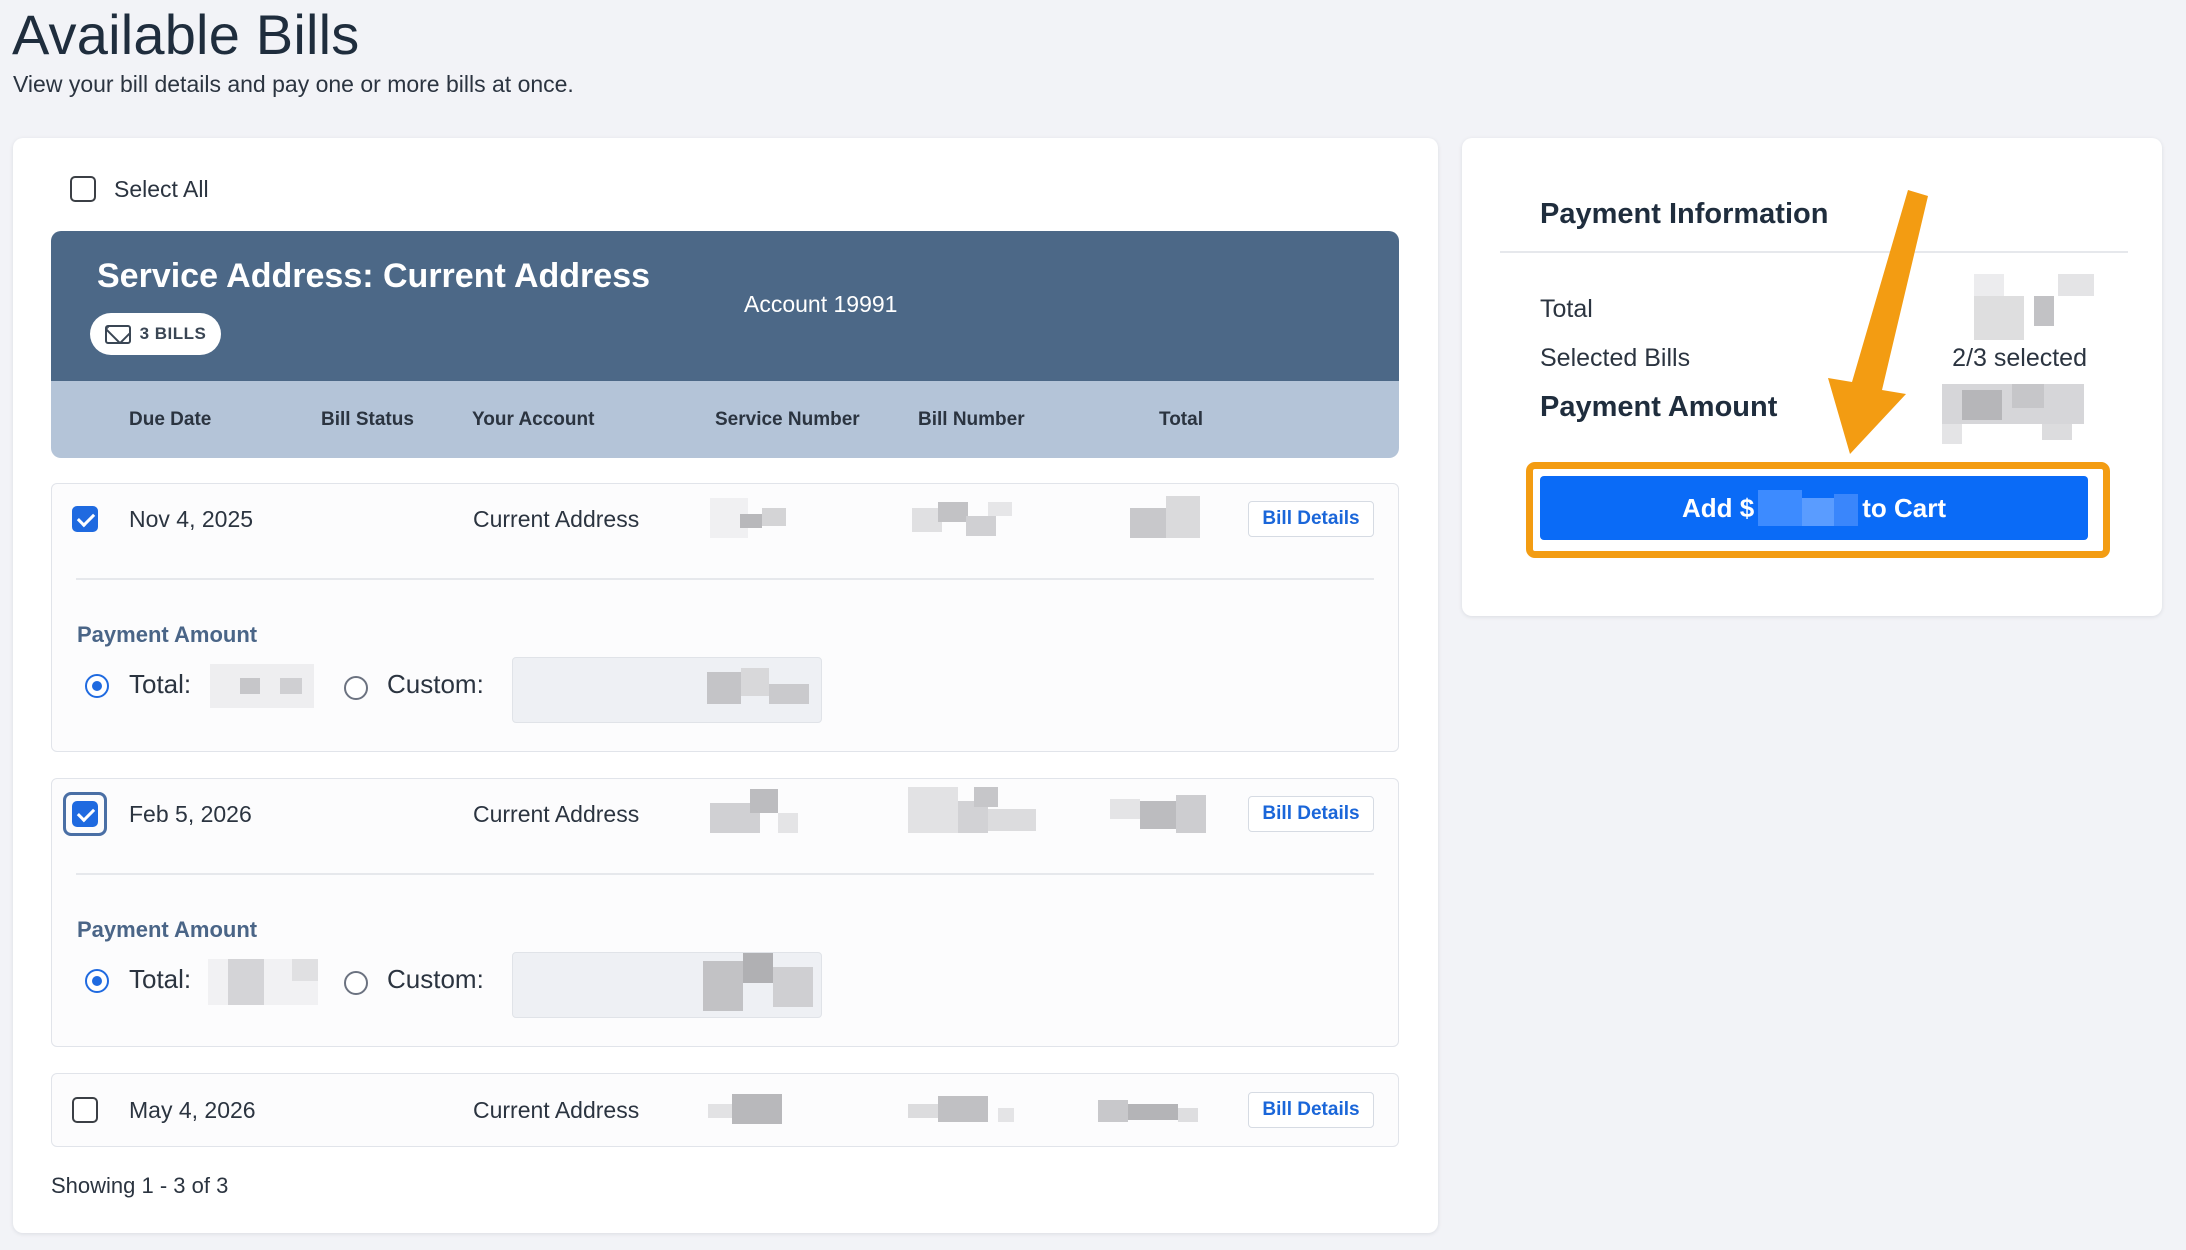  What do you see at coordinates (1566, 309) in the screenshot?
I see `total-label: Total` at bounding box center [1566, 309].